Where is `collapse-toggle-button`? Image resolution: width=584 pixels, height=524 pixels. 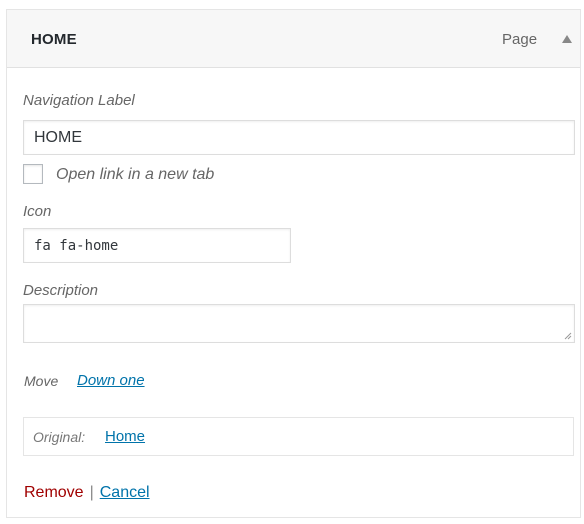
collapse-toggle-button is located at coordinates (567, 39).